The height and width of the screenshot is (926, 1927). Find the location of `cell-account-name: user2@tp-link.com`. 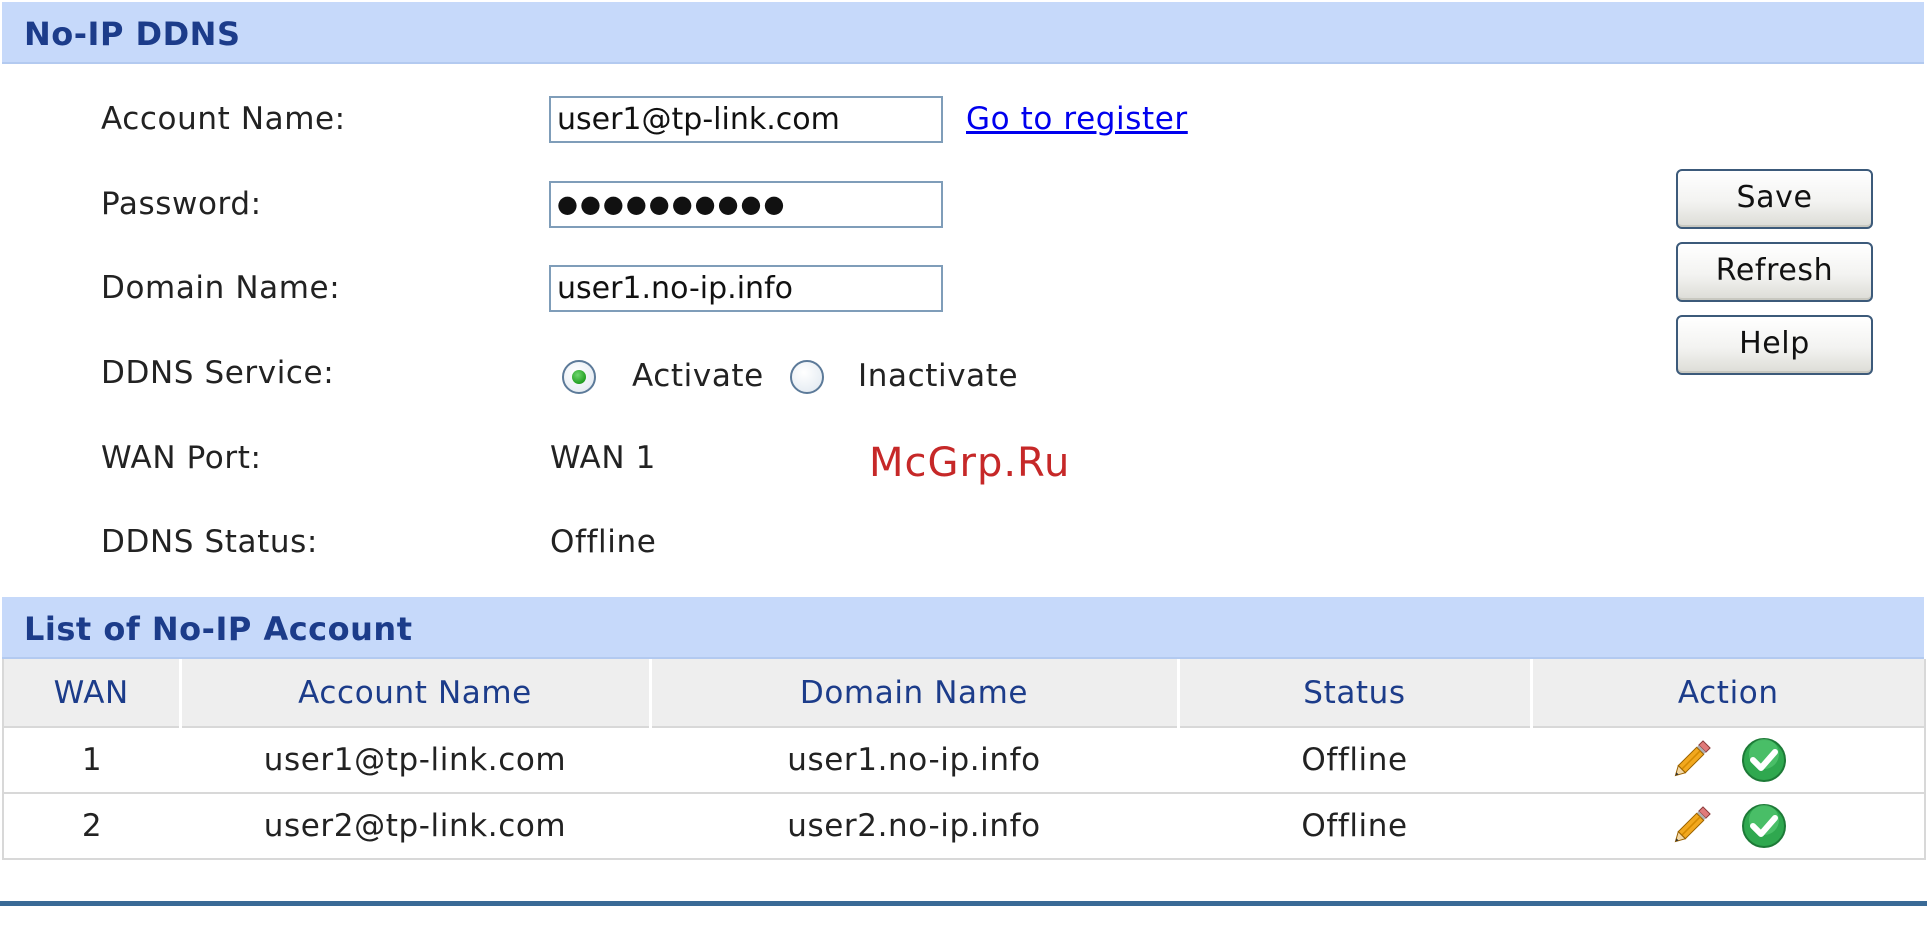

cell-account-name: user2@tp-link.com is located at coordinates (415, 826).